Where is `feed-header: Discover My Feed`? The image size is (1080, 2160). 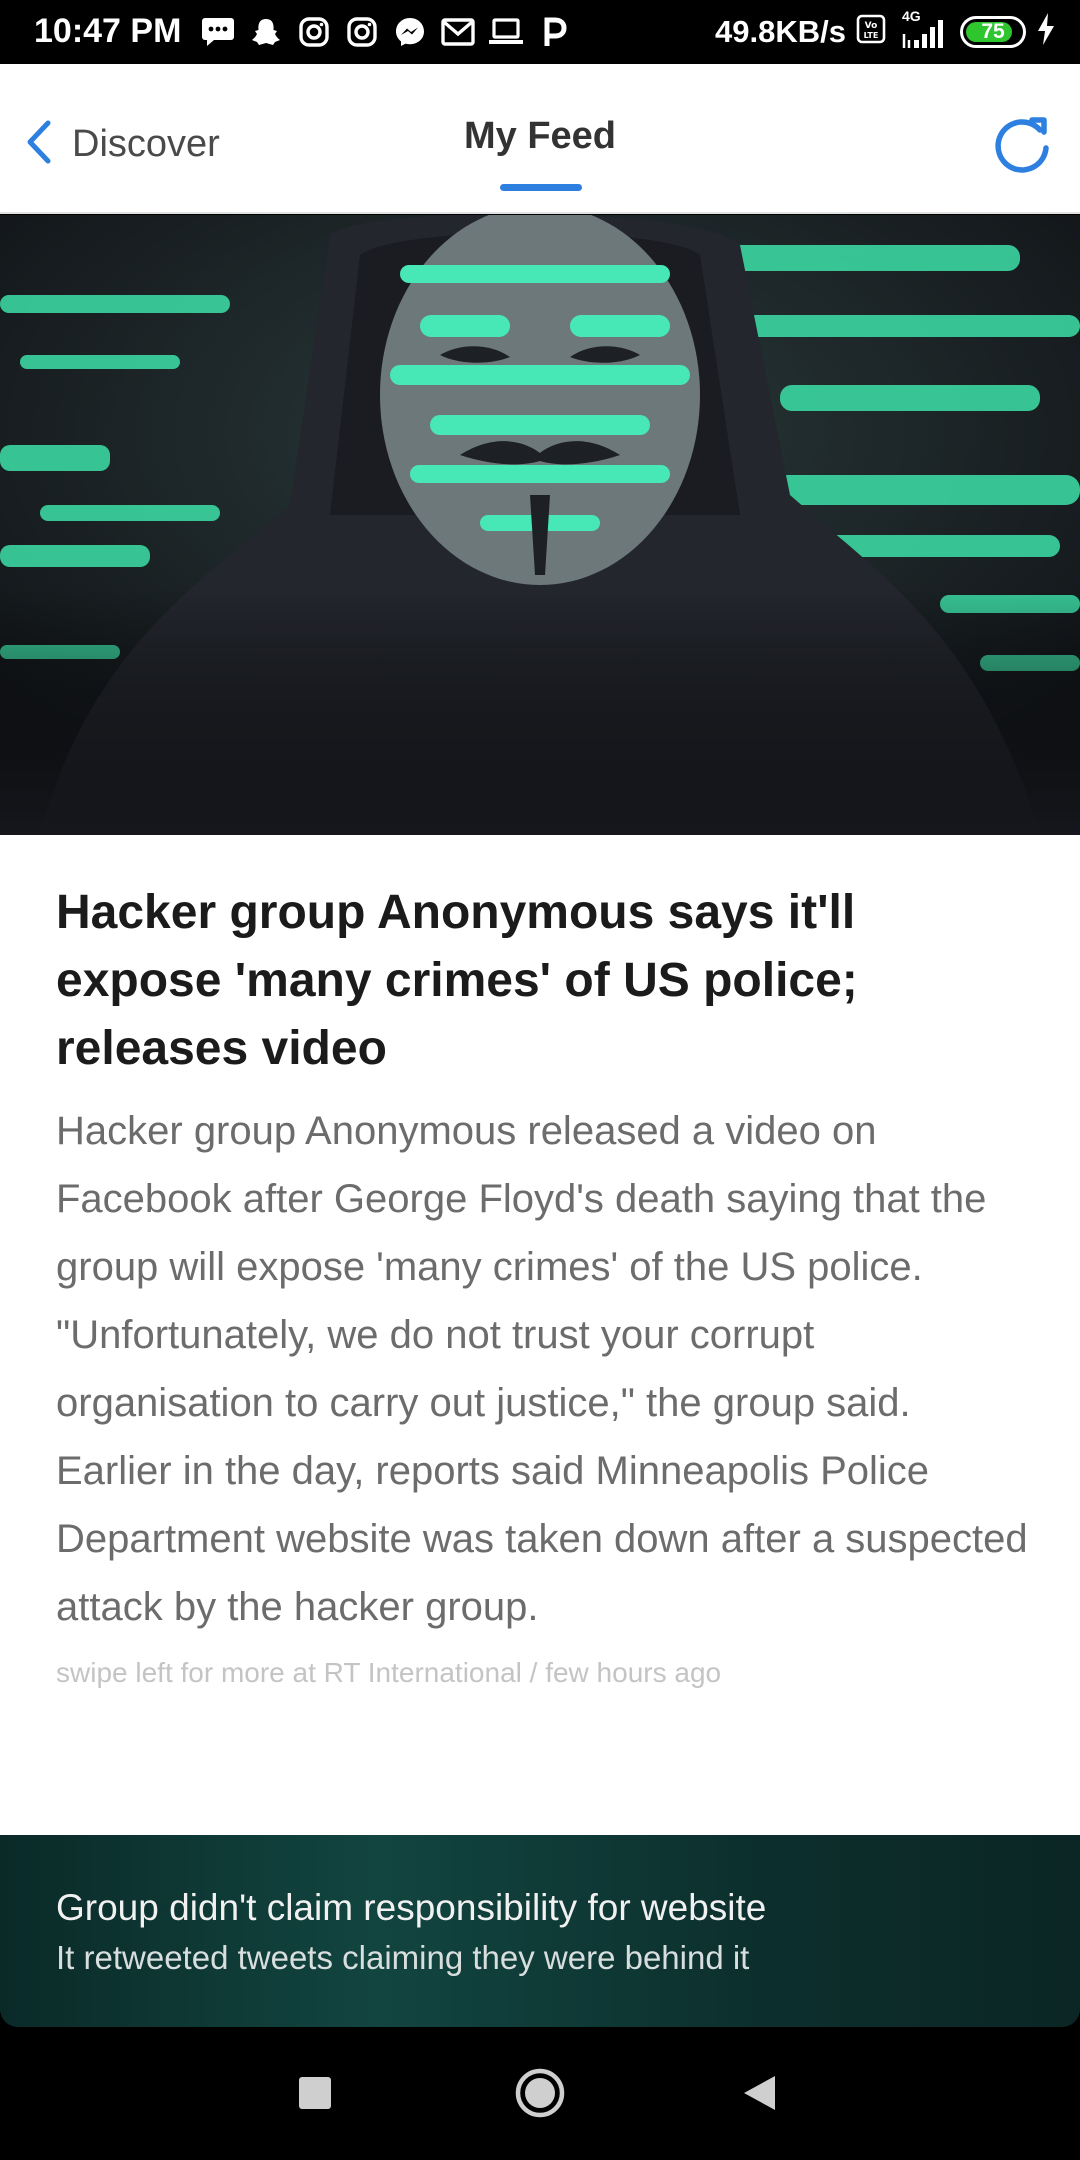 feed-header: Discover My Feed is located at coordinates (540, 139).